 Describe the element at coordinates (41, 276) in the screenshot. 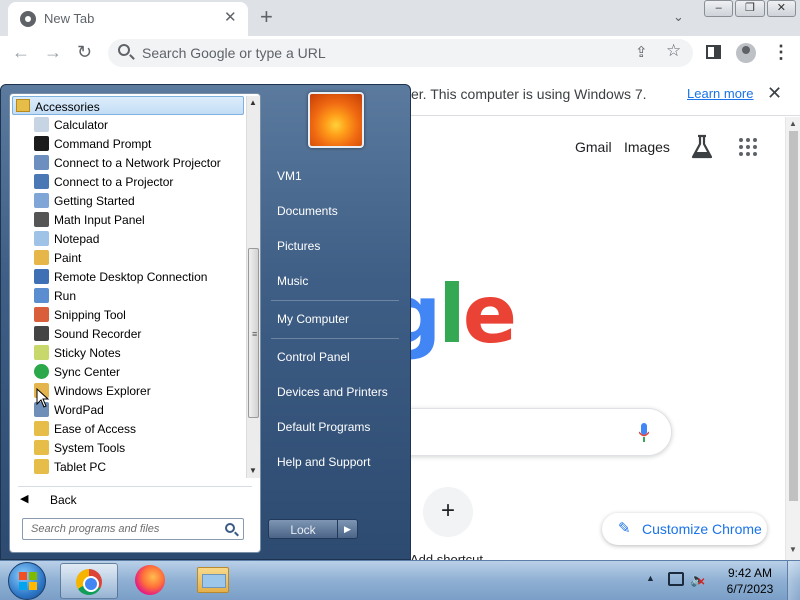

I see `remote-desktop-icon` at that location.